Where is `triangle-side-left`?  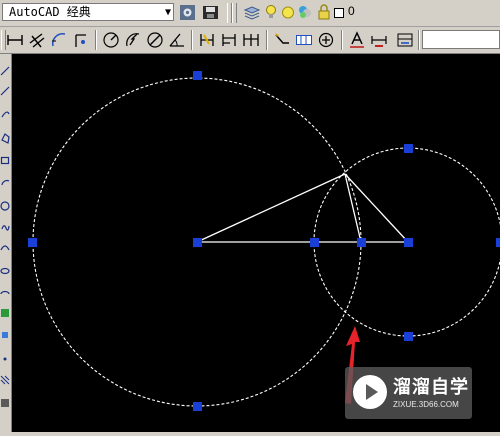 triangle-side-left is located at coordinates (271, 208).